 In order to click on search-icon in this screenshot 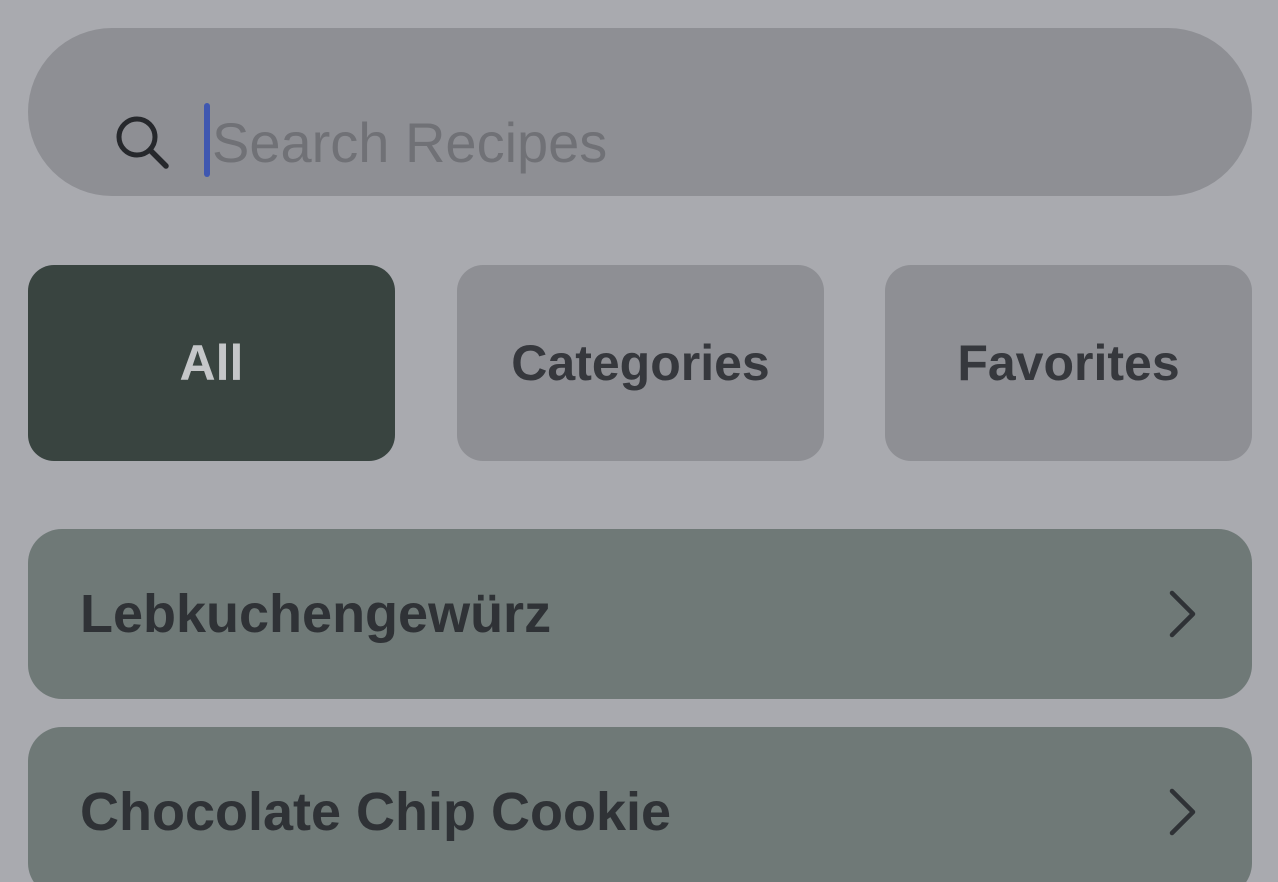, I will do `click(142, 142)`.